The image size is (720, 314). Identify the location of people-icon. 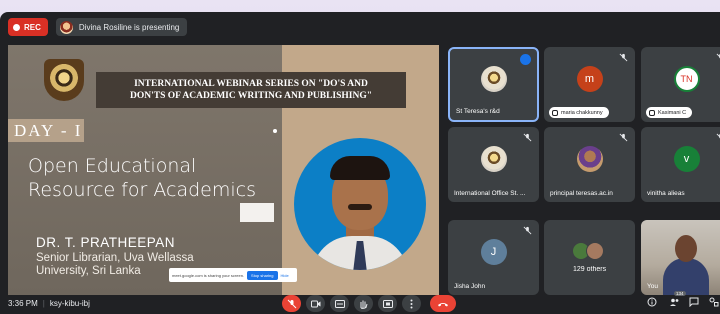
(673, 302).